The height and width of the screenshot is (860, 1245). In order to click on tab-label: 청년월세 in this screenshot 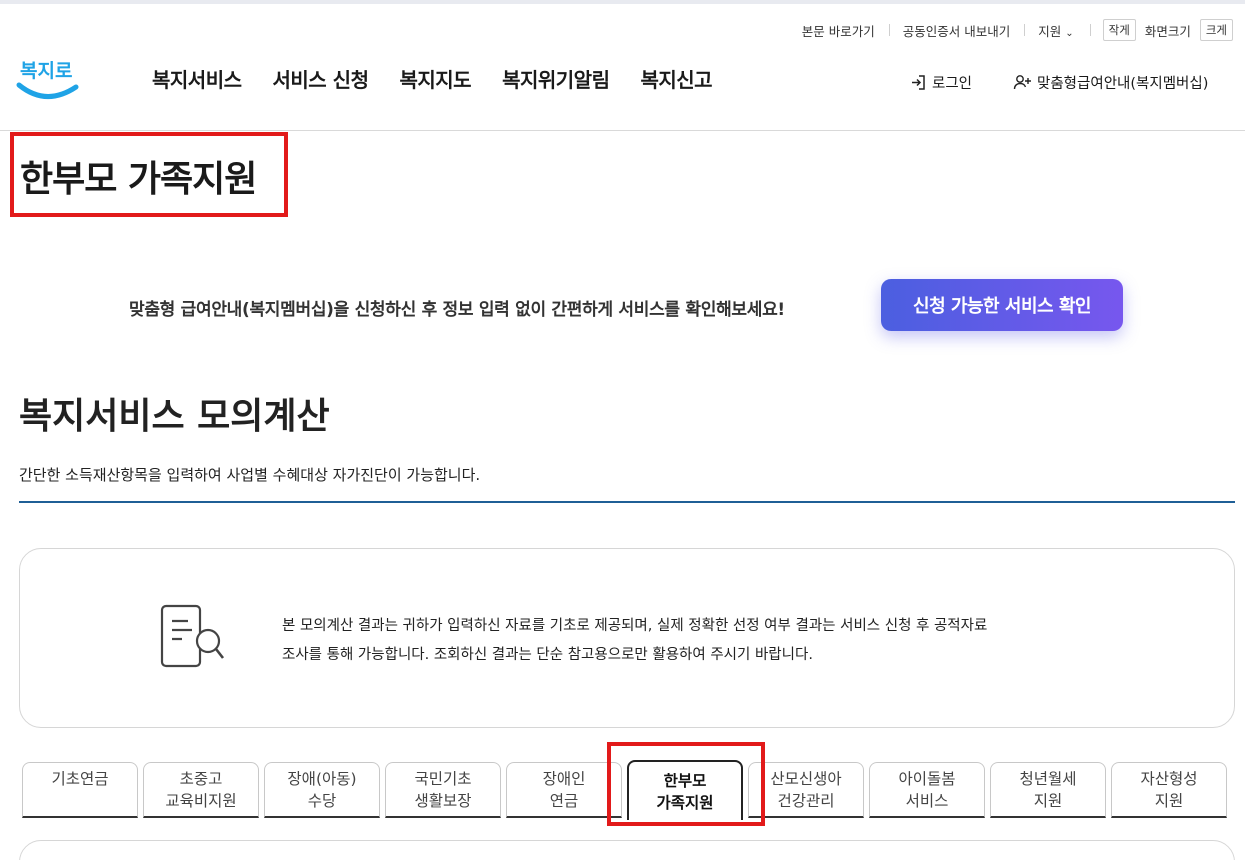, I will do `click(1048, 779)`.